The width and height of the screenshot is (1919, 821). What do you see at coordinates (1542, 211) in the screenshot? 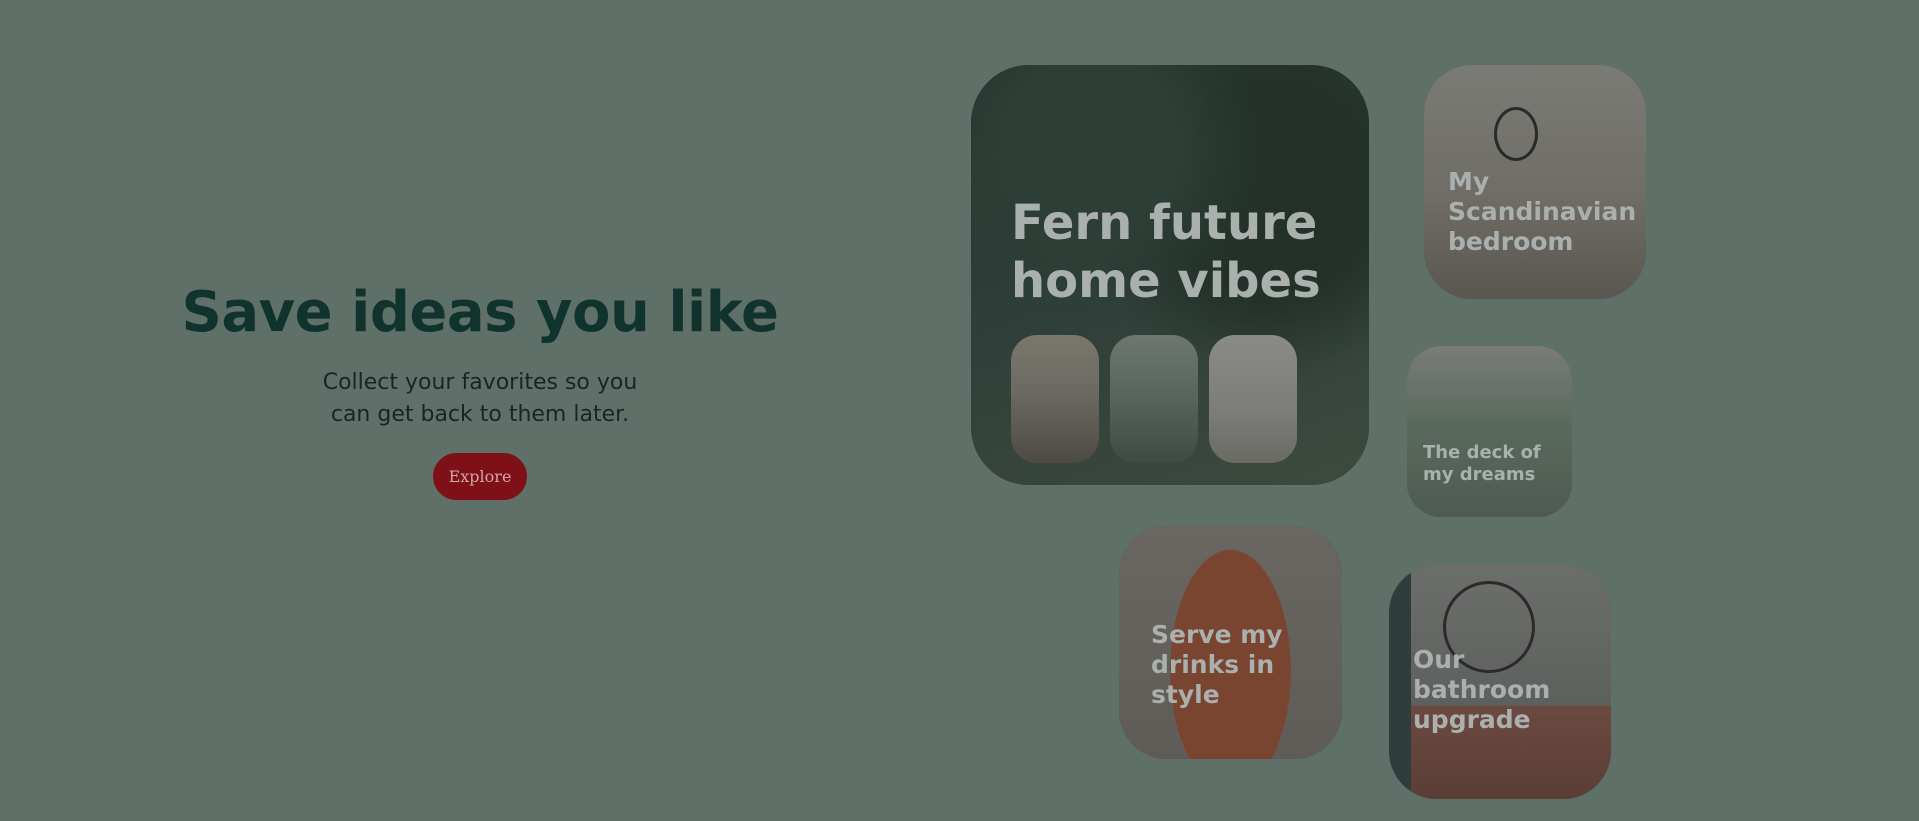
I see `board-title: My Scandinavian bedroom` at bounding box center [1542, 211].